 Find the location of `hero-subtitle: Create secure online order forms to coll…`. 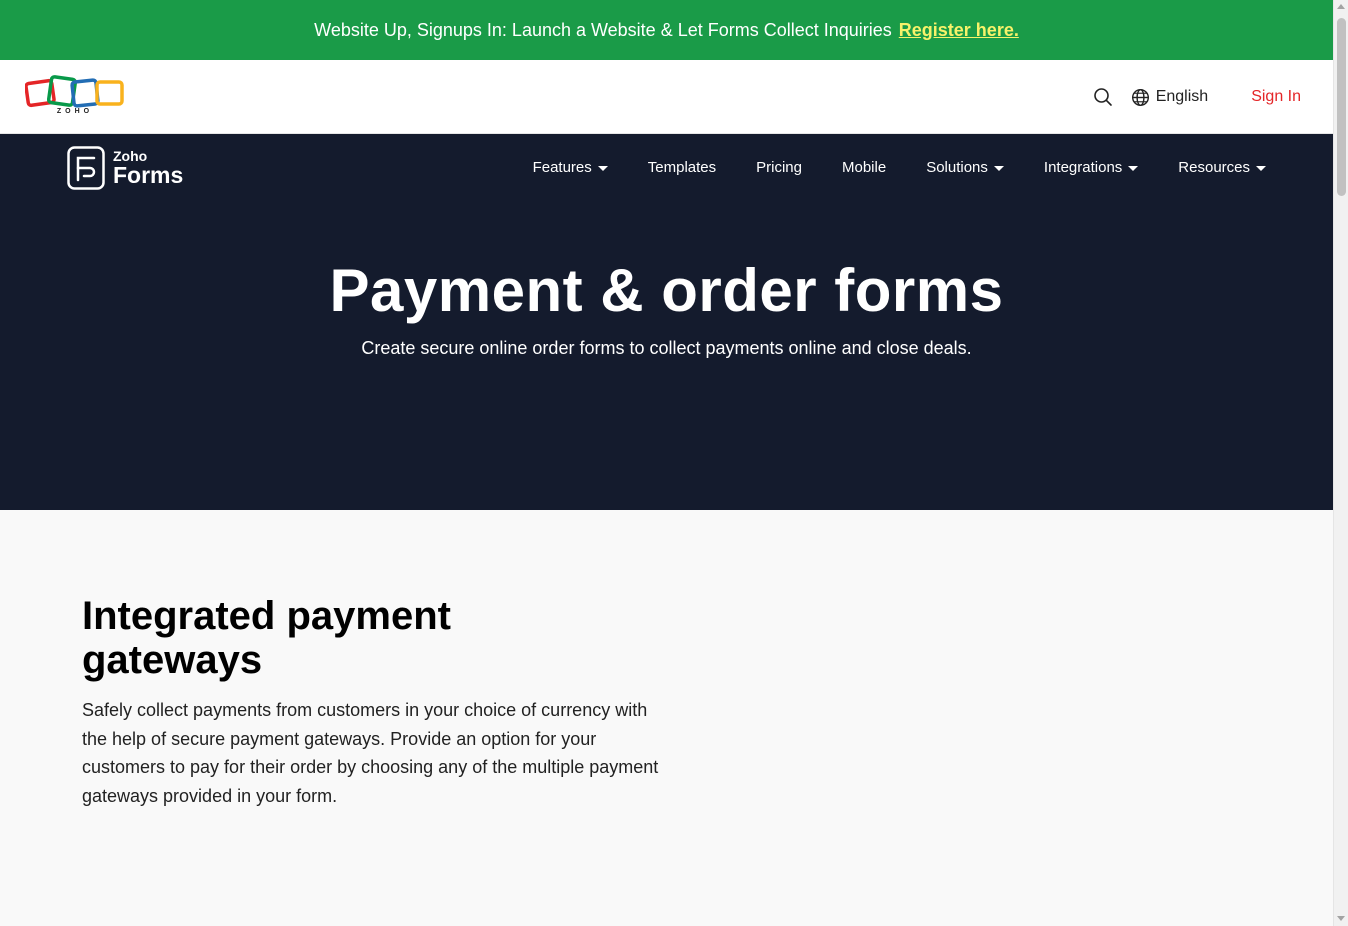

hero-subtitle: Create secure online order forms to coll… is located at coordinates (666, 348).